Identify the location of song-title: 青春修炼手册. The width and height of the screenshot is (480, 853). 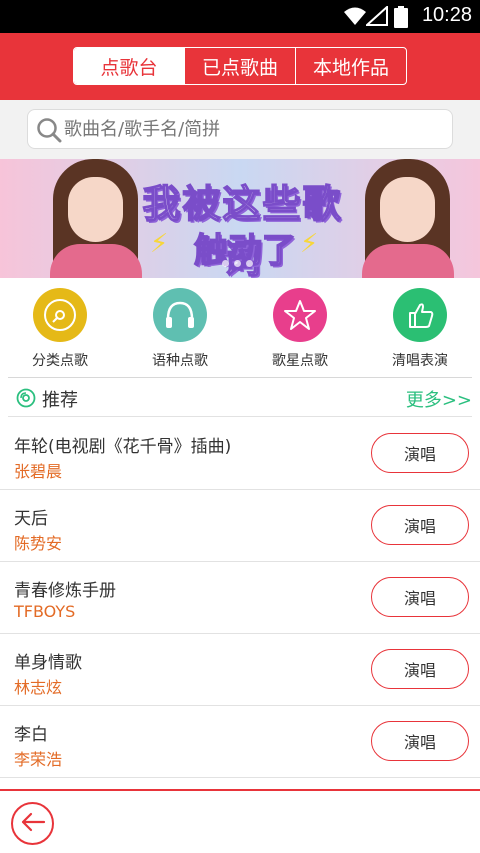
(65, 591).